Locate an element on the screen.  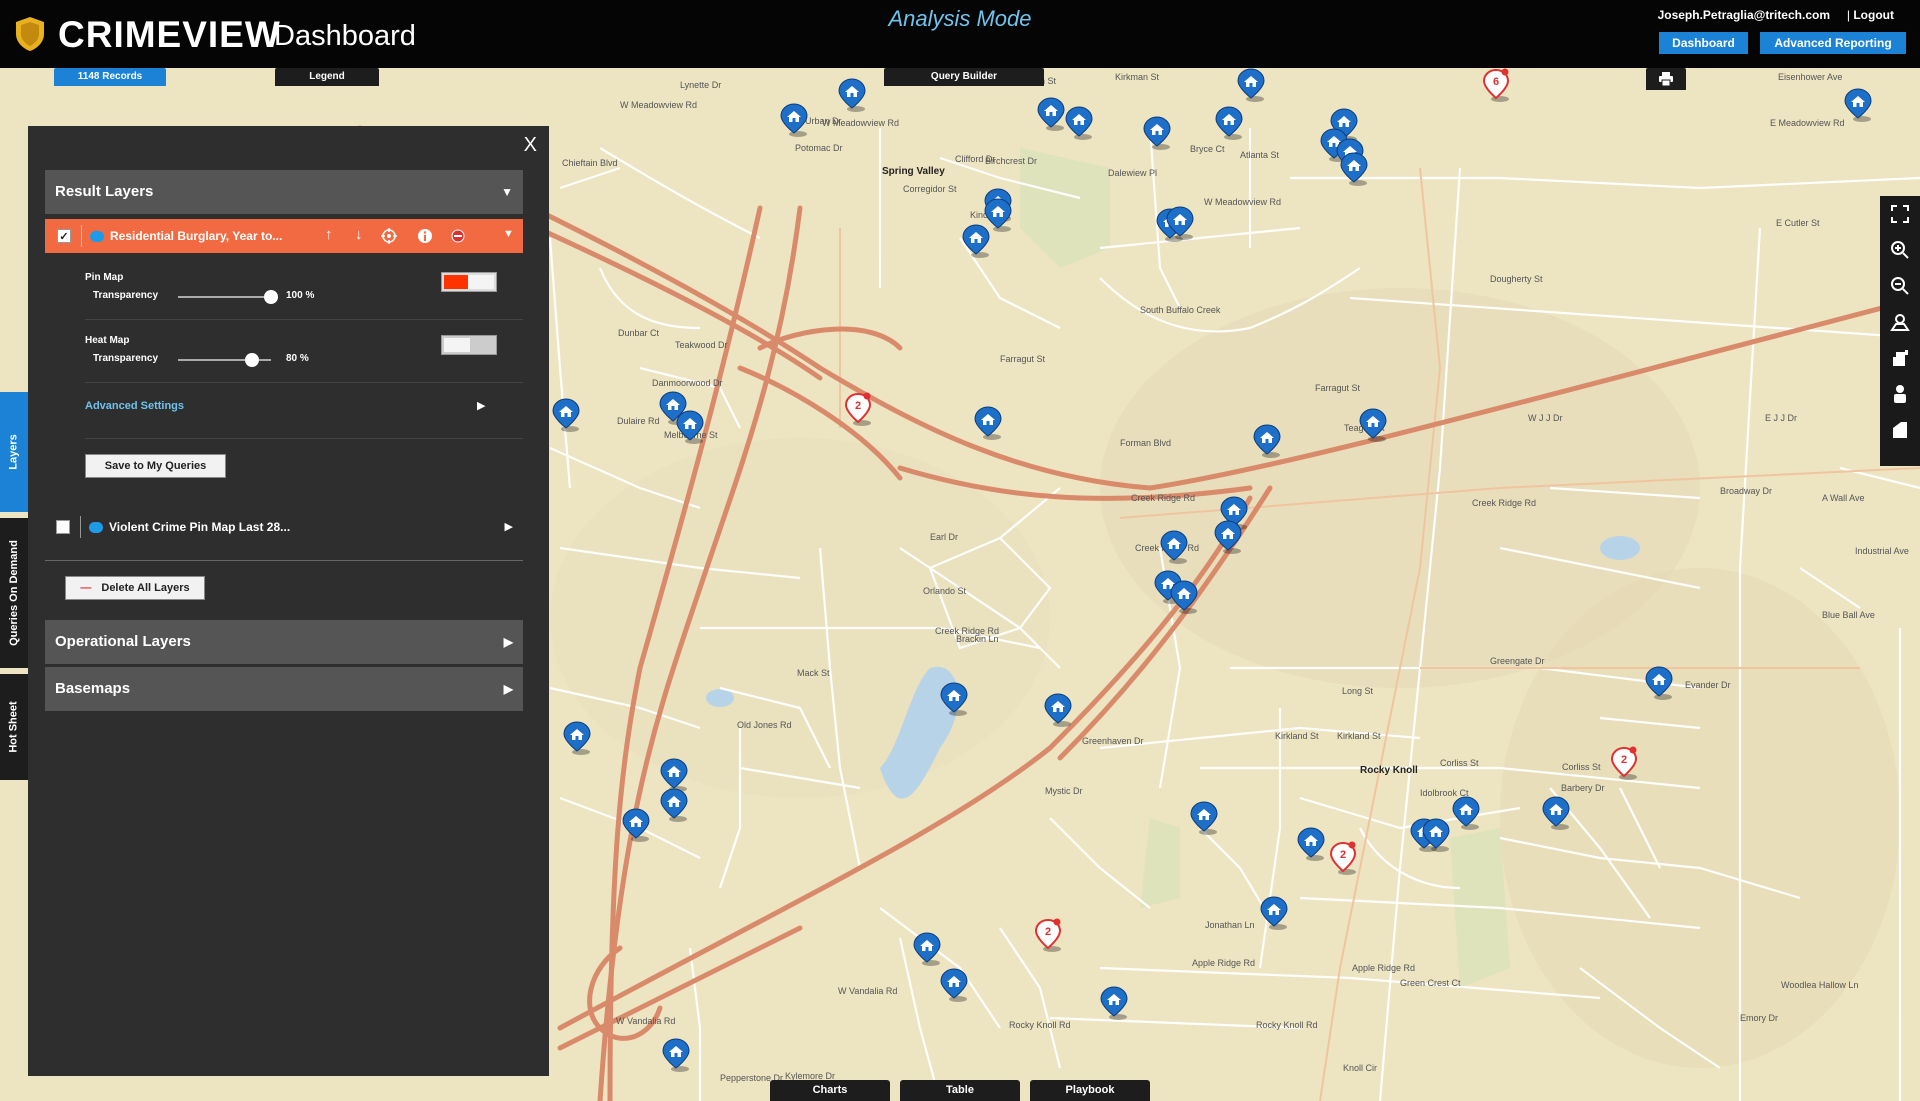
operational-layers-header: Operational Layers ▶ is located at coordinates (284, 642).